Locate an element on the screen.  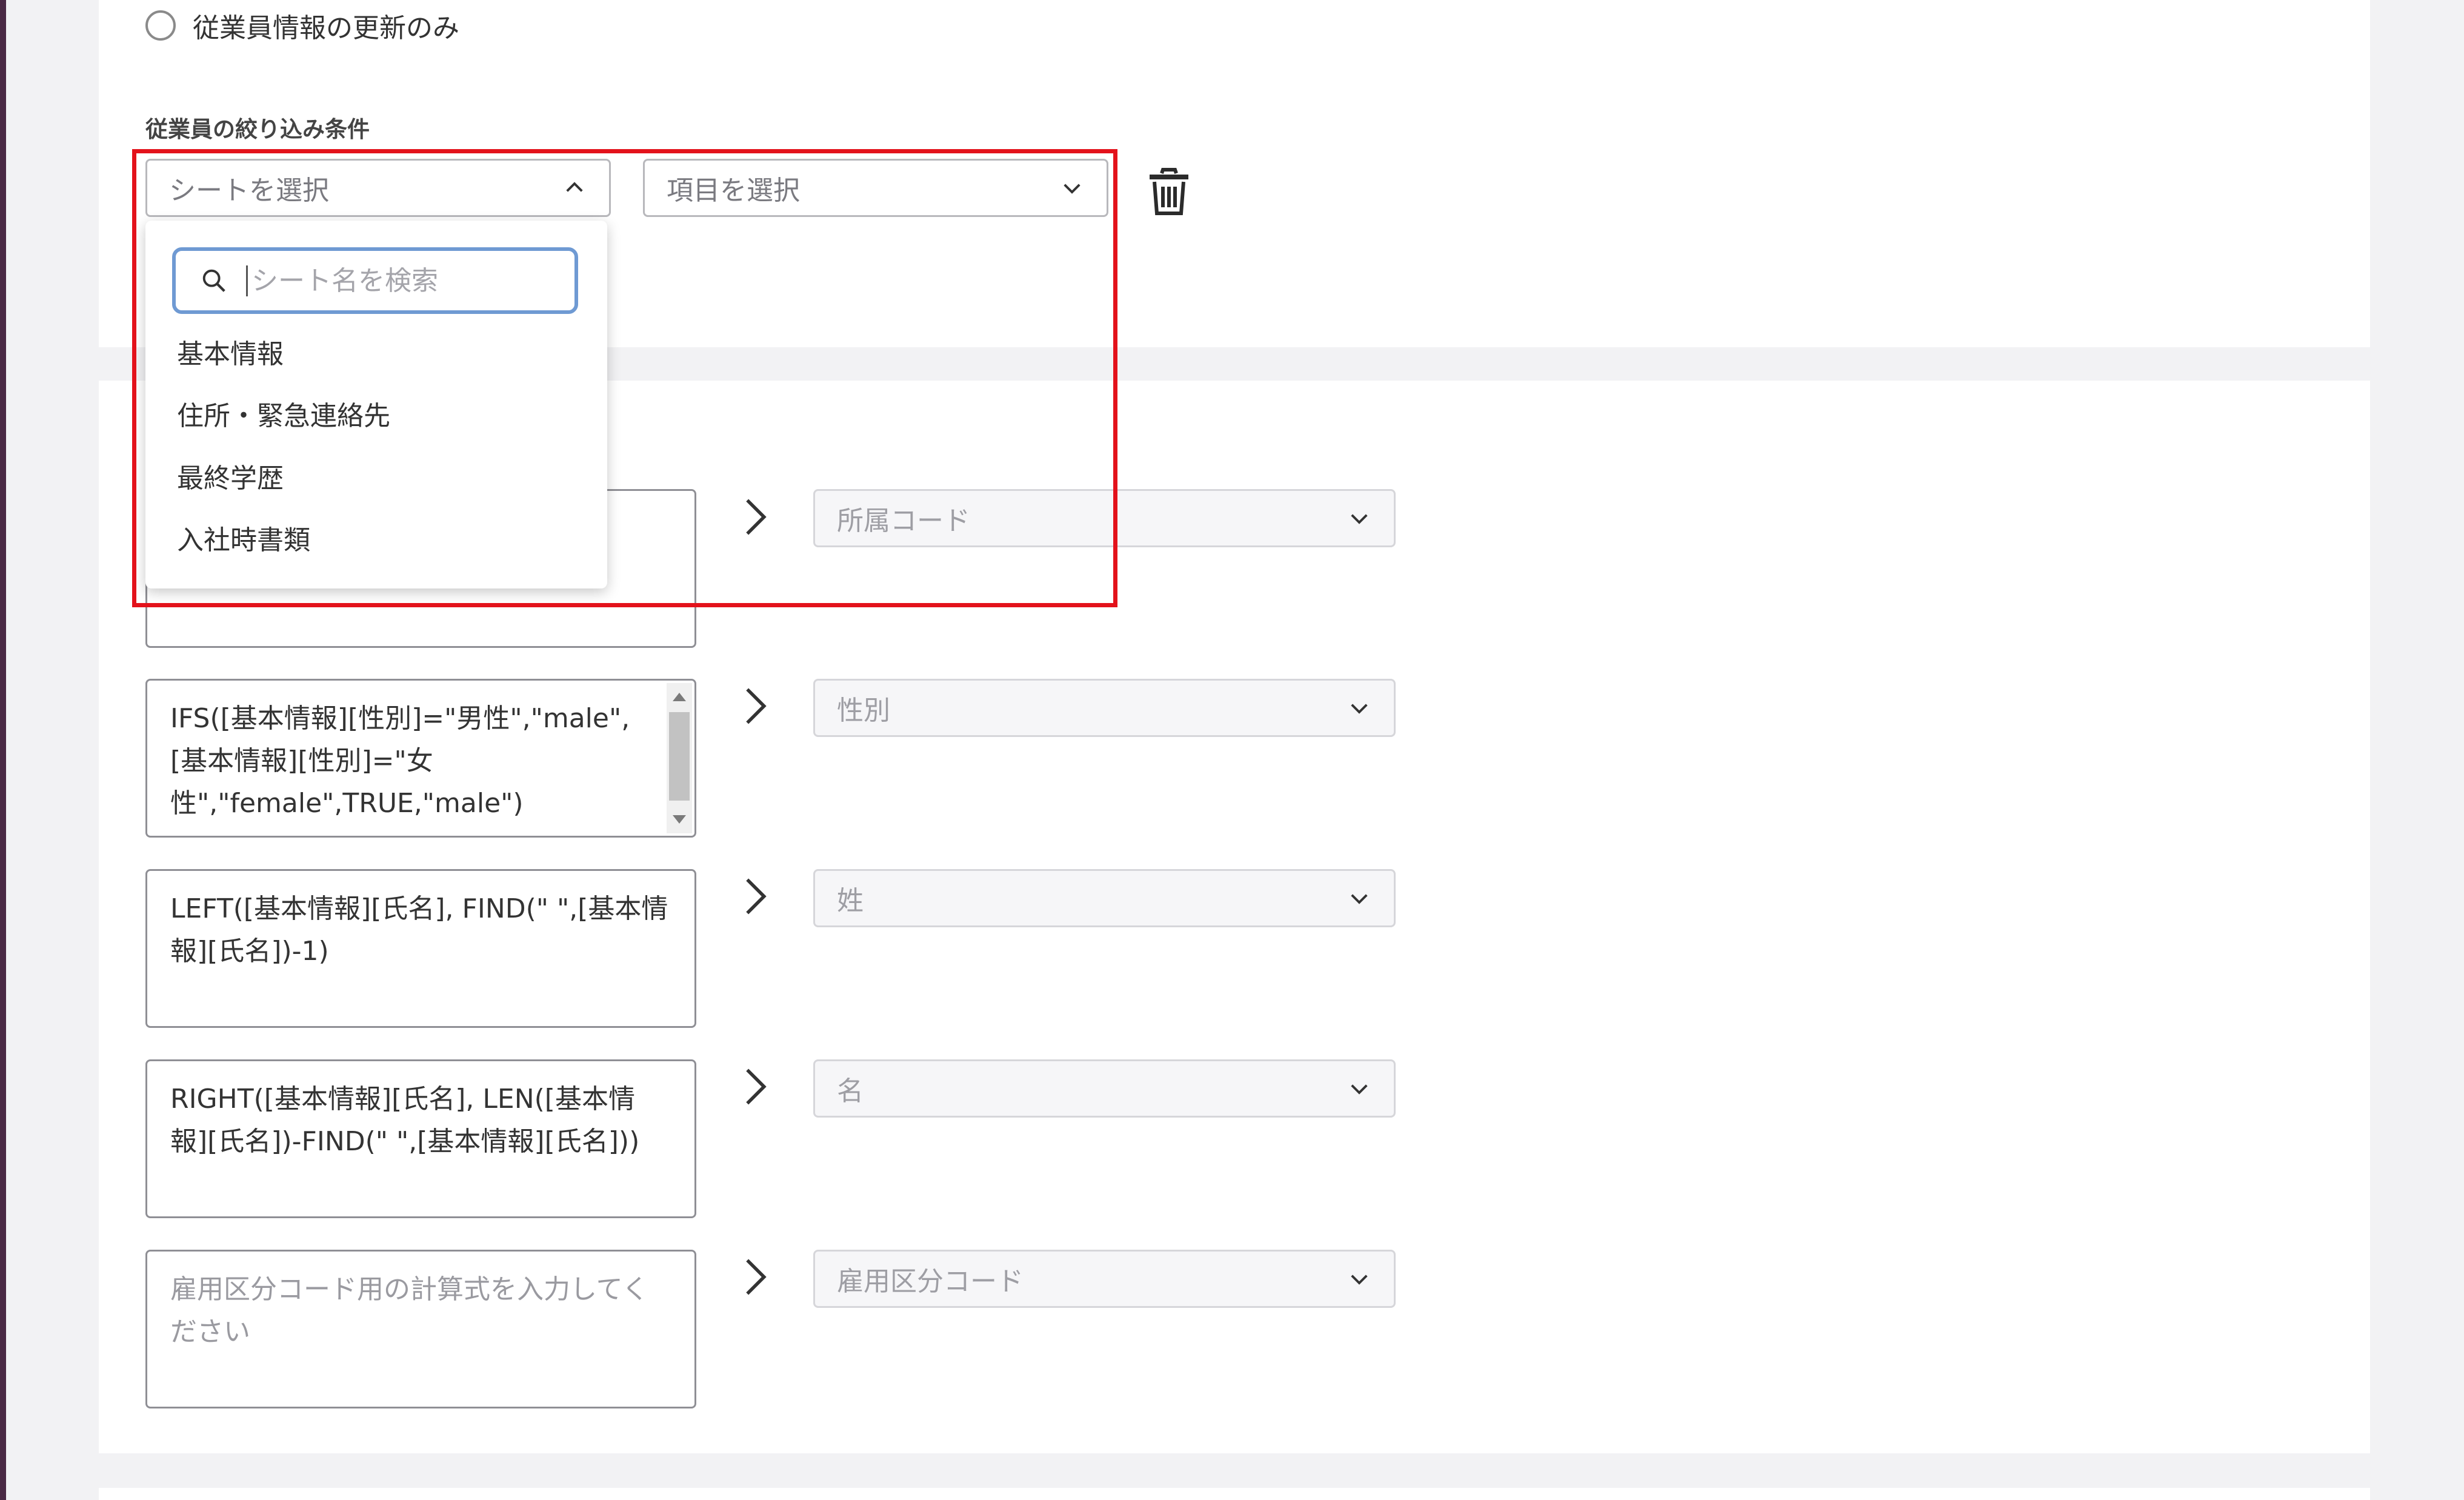
sheet-select: シートを選択 is located at coordinates (378, 188).